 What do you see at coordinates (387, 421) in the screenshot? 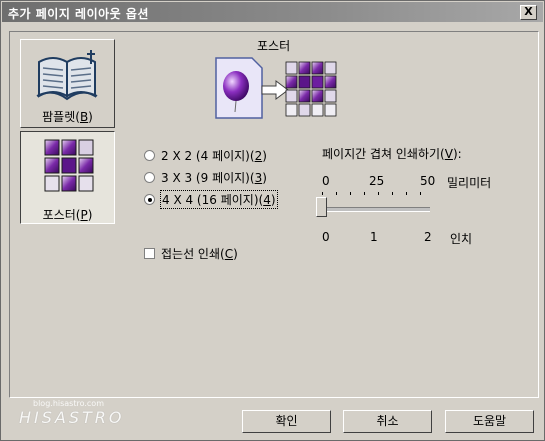
I see `cancel-button: 취소` at bounding box center [387, 421].